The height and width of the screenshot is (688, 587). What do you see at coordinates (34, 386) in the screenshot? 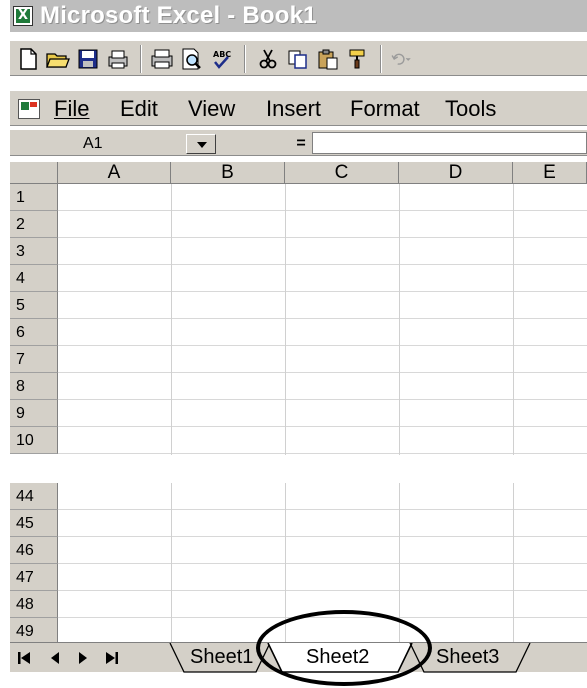
I see `row-header-8: 8` at bounding box center [34, 386].